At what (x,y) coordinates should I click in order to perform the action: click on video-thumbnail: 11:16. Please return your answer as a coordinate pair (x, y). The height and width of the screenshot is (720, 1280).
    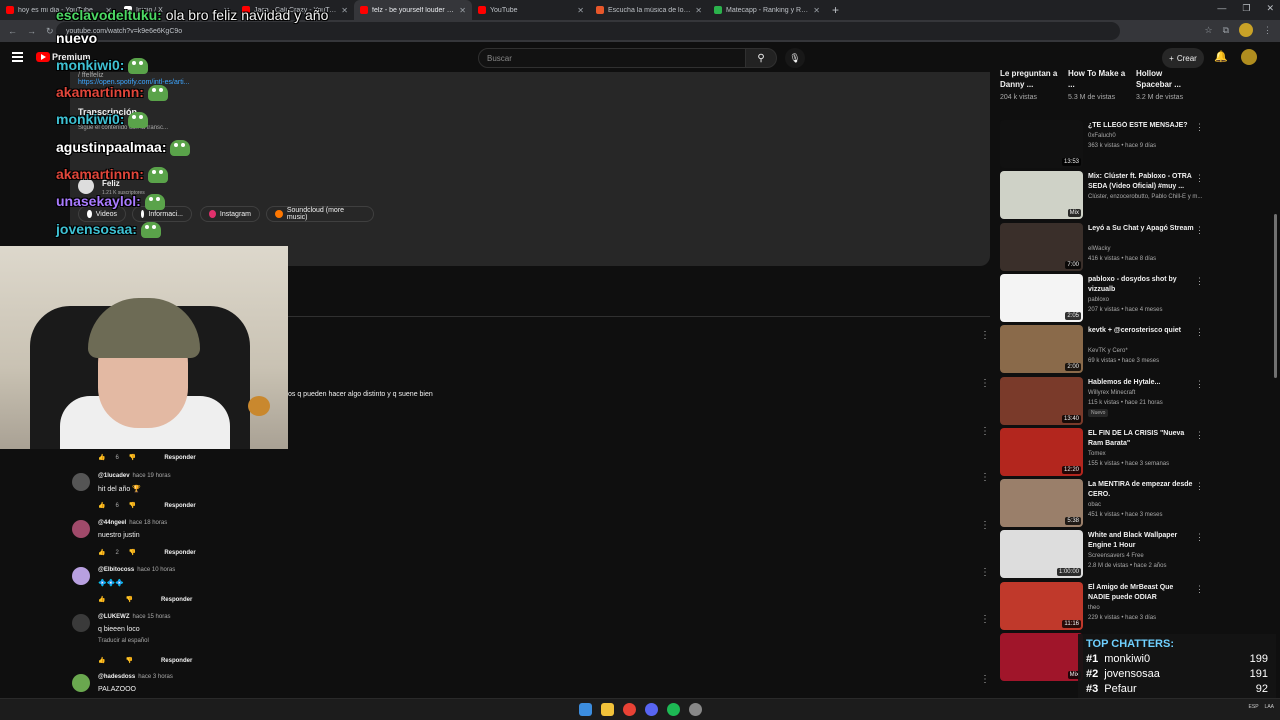
    Looking at the image, I should click on (1041, 605).